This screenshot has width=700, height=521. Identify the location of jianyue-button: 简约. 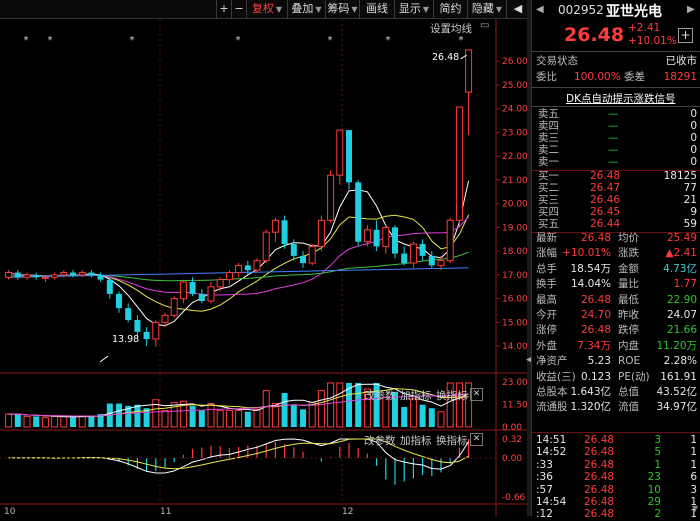
(450, 9).